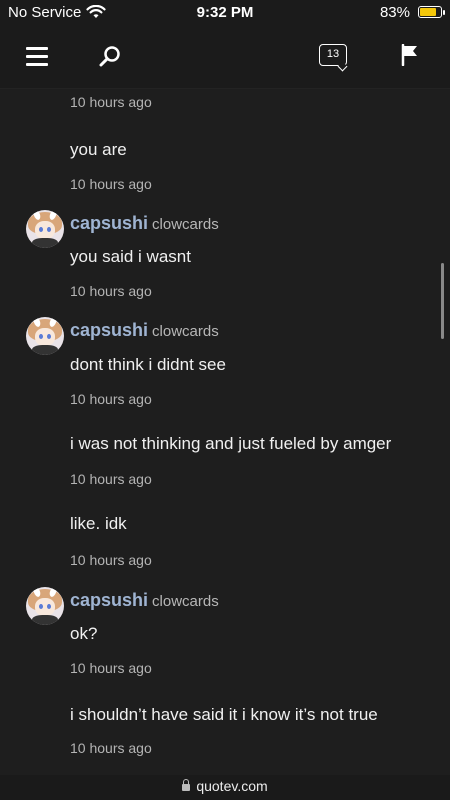 This screenshot has height=800, width=450. What do you see at coordinates (442, 301) in the screenshot?
I see `scrollbar` at bounding box center [442, 301].